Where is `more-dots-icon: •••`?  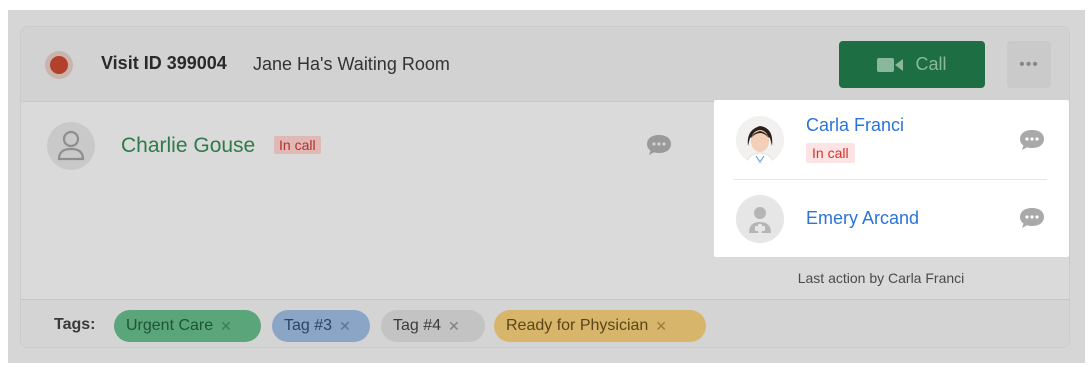
more-dots-icon: ••• is located at coordinates (1029, 64).